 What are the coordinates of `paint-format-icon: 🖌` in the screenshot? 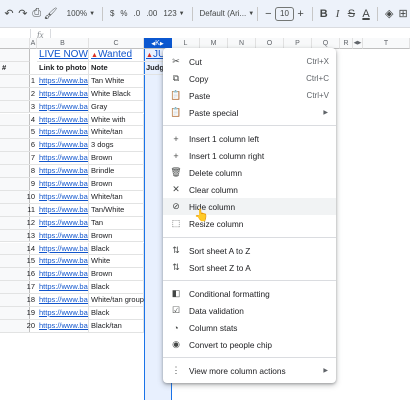 It's located at (51, 14).